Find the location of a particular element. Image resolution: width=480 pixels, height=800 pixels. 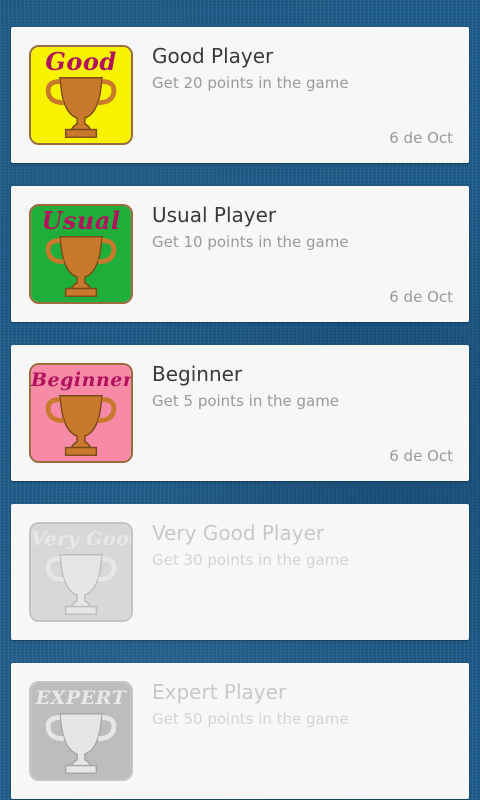

badge-word: EXPERT is located at coordinates (81, 698).